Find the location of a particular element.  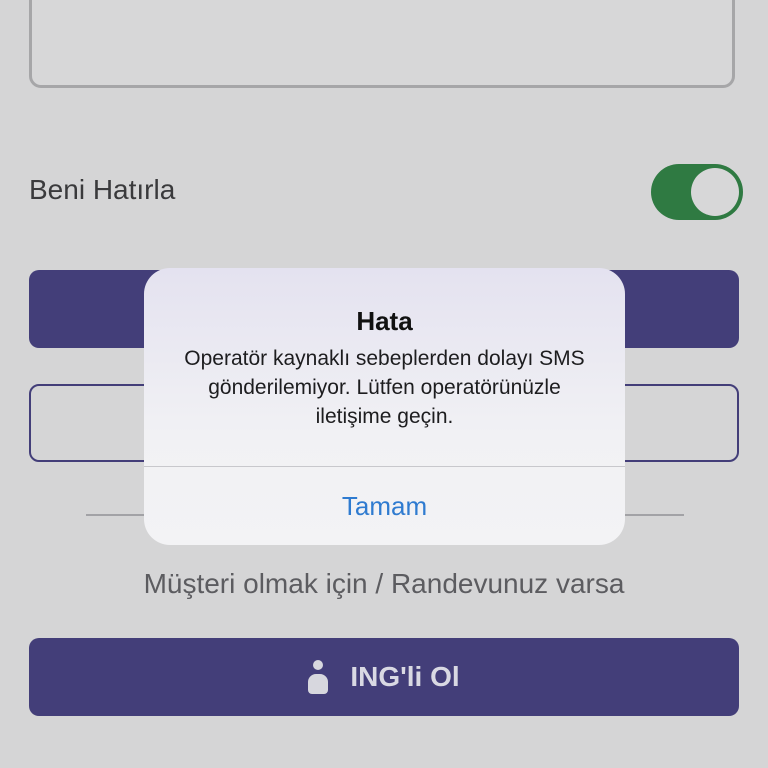

person-icon-body is located at coordinates (318, 684).